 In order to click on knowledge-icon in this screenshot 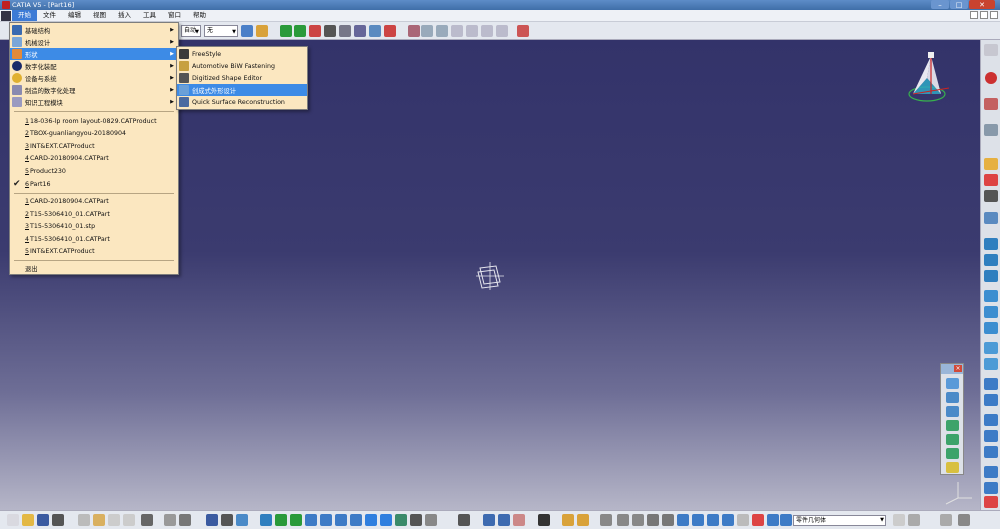, I will do `click(414, 31)`.